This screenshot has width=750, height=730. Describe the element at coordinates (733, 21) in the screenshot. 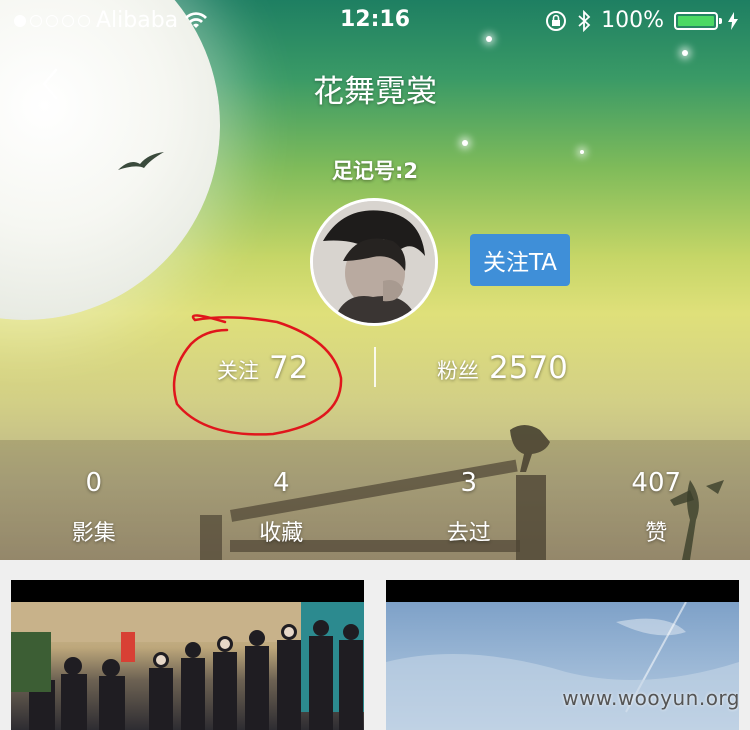

I see `charging-icon` at that location.